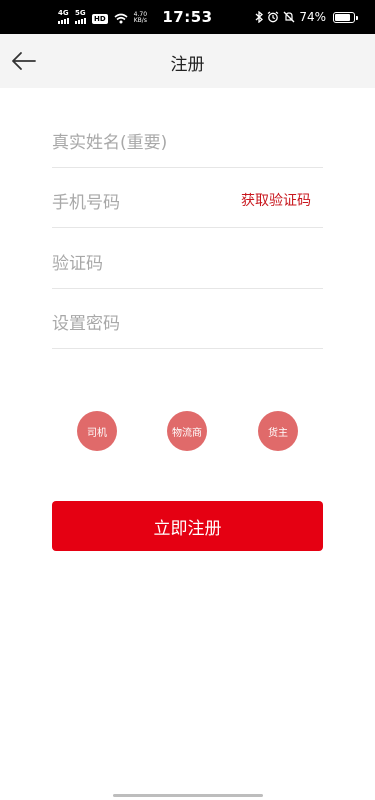 This screenshot has width=375, height=800. What do you see at coordinates (187, 198) in the screenshot?
I see `phone-field: 手机号码 获取验证码` at bounding box center [187, 198].